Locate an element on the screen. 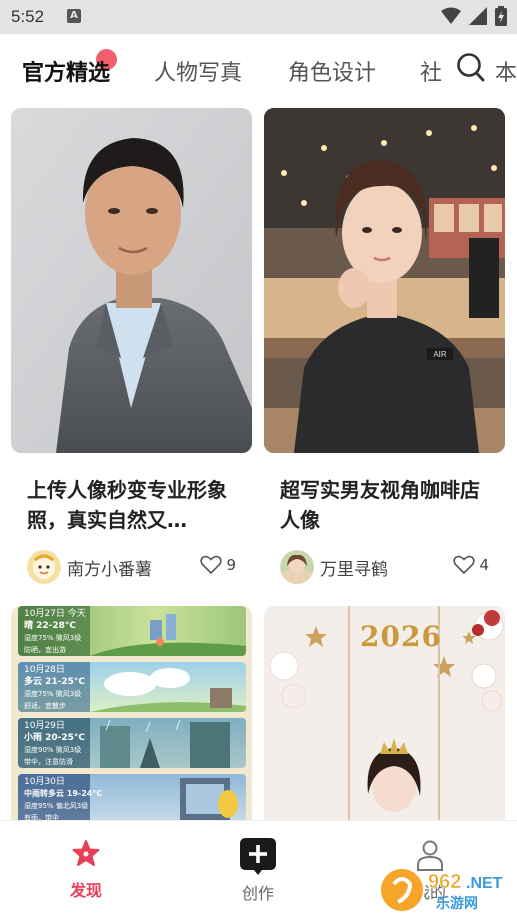 This screenshot has height=920, width=517. create-plus-icon is located at coordinates (258, 856).